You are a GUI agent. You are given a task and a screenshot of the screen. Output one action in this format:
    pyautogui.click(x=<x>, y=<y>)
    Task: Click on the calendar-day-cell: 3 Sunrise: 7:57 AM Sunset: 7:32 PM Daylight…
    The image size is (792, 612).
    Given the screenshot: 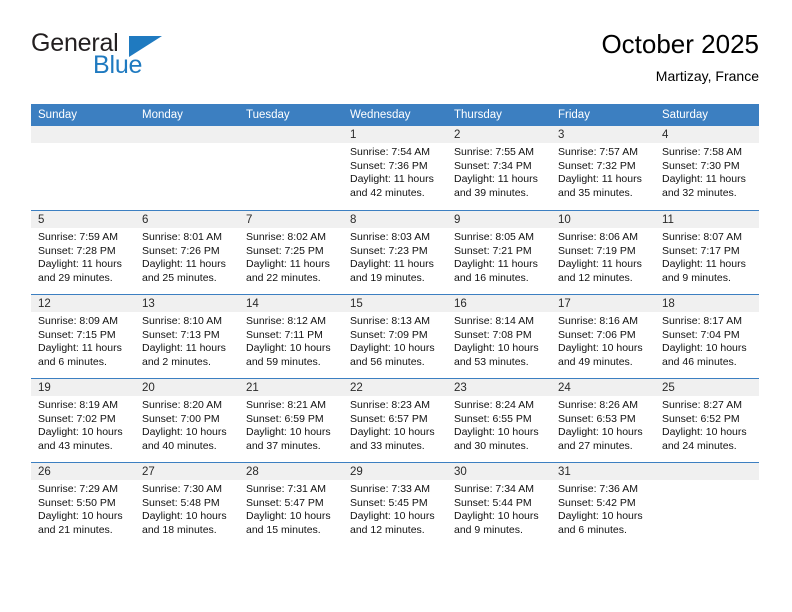 What is the action you would take?
    pyautogui.click(x=603, y=168)
    